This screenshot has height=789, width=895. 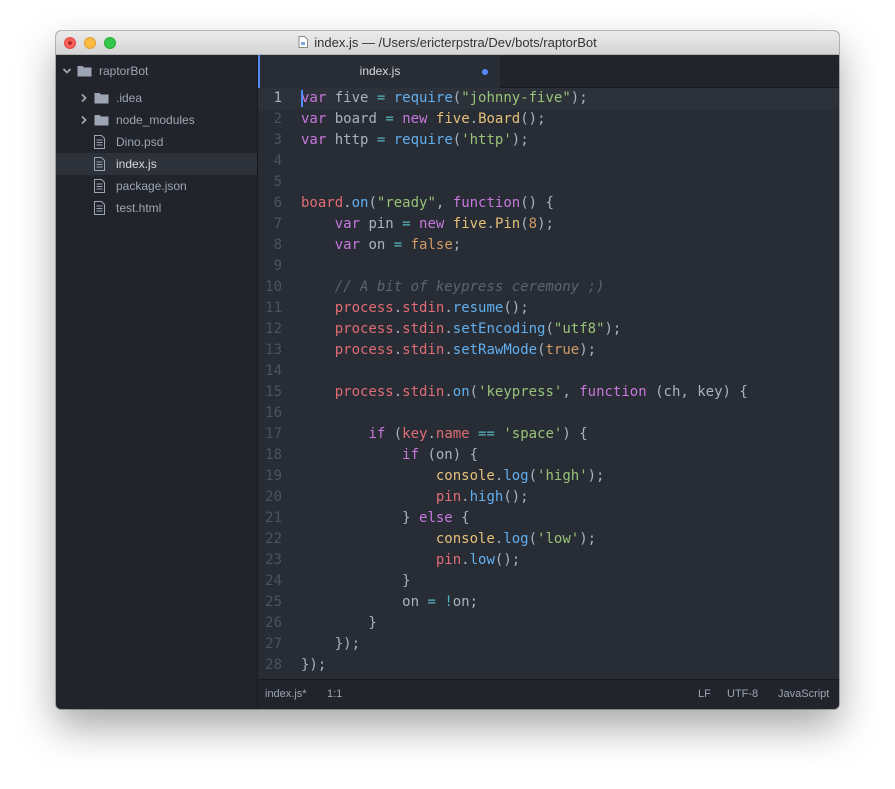 What do you see at coordinates (558, 539) in the screenshot?
I see `string-token: 'low'` at bounding box center [558, 539].